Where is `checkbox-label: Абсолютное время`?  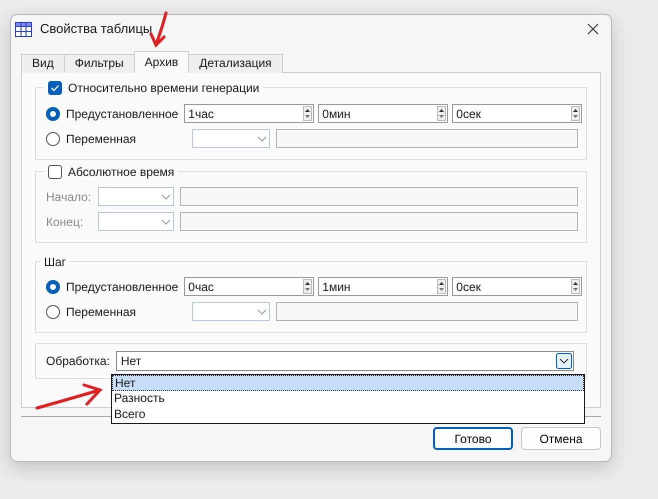
checkbox-label: Абсолютное время is located at coordinates (121, 172).